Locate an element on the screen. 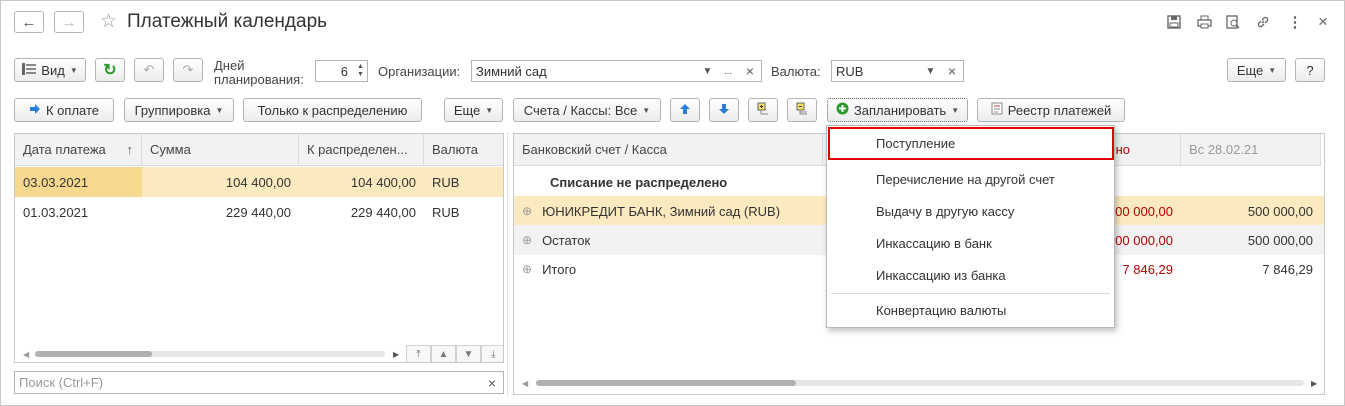 Image resolution: width=1345 pixels, height=406 pixels. menu-item-transfer-cashbox: Выдачу в другую кассу is located at coordinates (970, 211).